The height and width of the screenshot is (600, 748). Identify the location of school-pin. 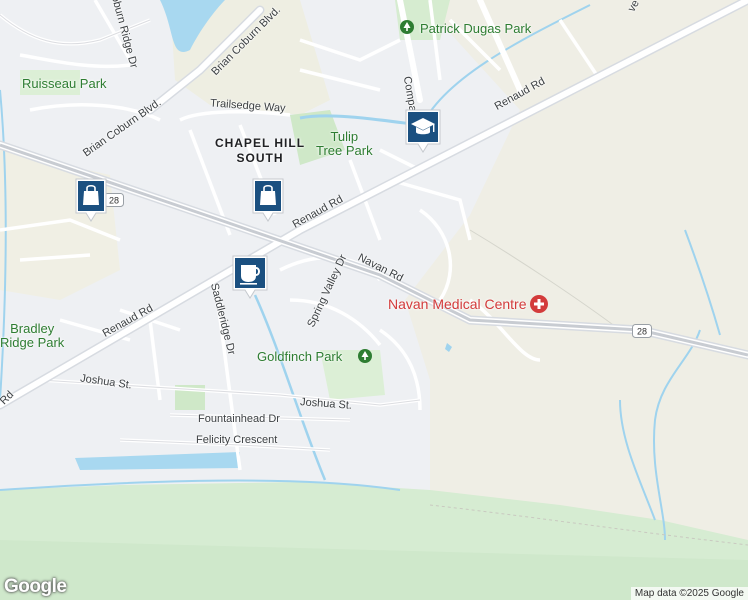
(422, 130).